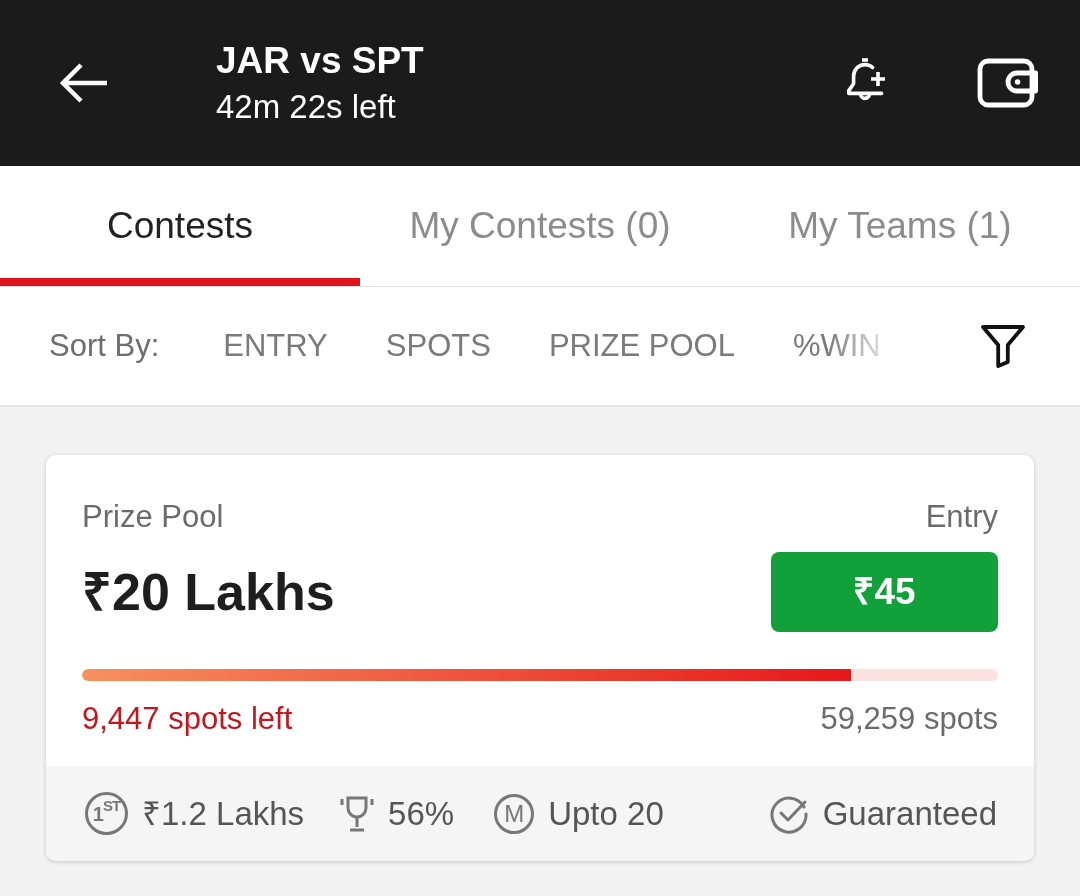 Image resolution: width=1080 pixels, height=896 pixels. What do you see at coordinates (104, 345) in the screenshot?
I see `sort-by-label: Sort By:` at bounding box center [104, 345].